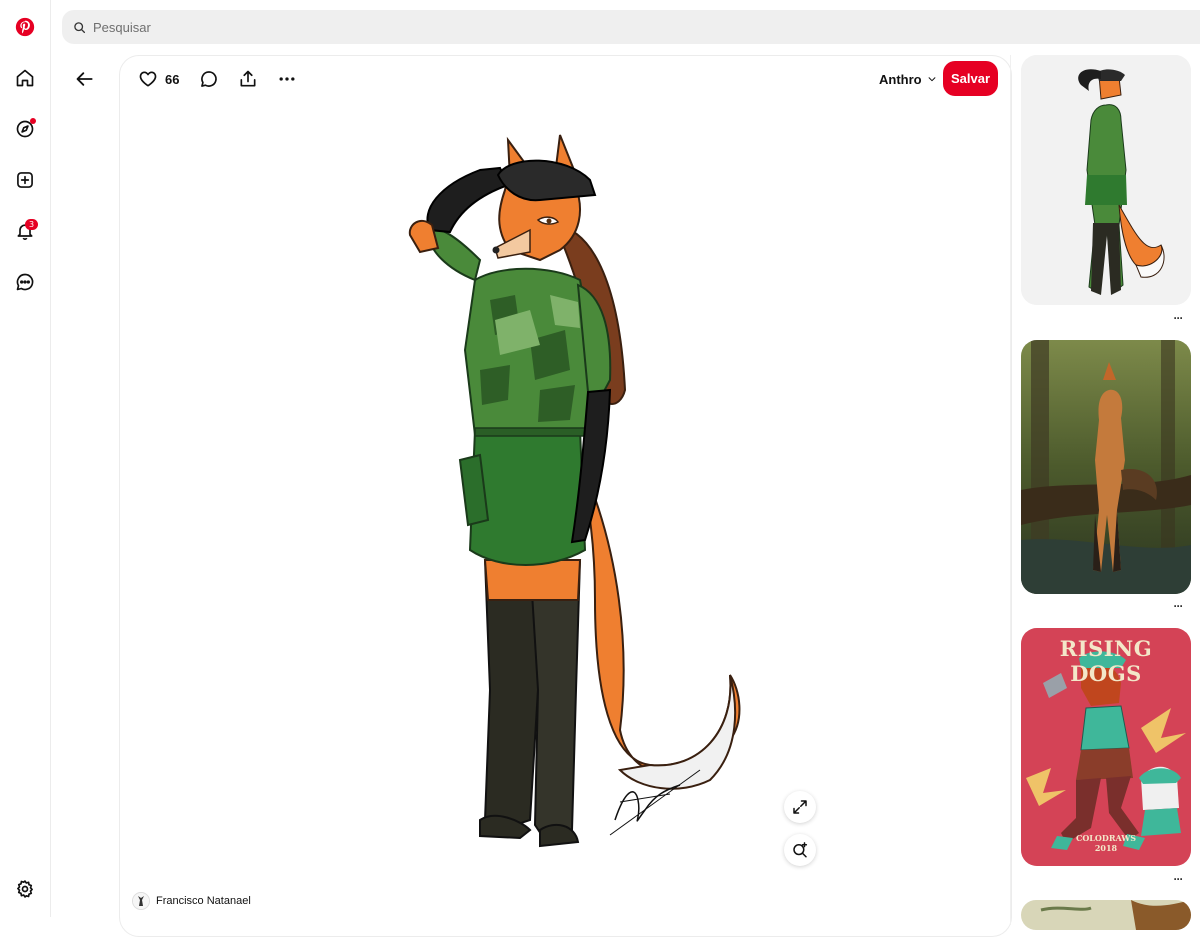 Image resolution: width=1200 pixels, height=937 pixels. I want to click on back-button, so click(85, 79).